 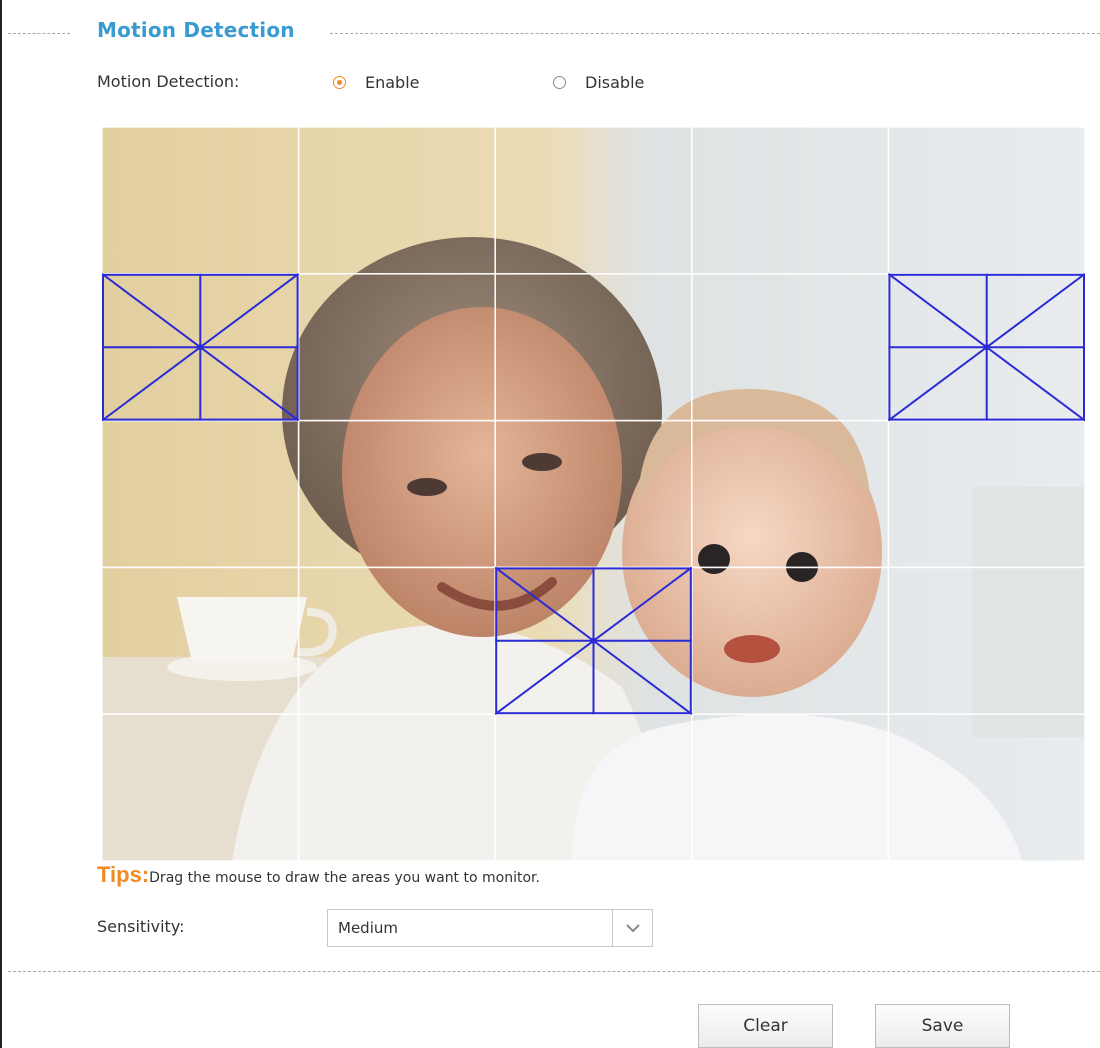 I want to click on enable-radio-label: Enable, so click(x=392, y=82).